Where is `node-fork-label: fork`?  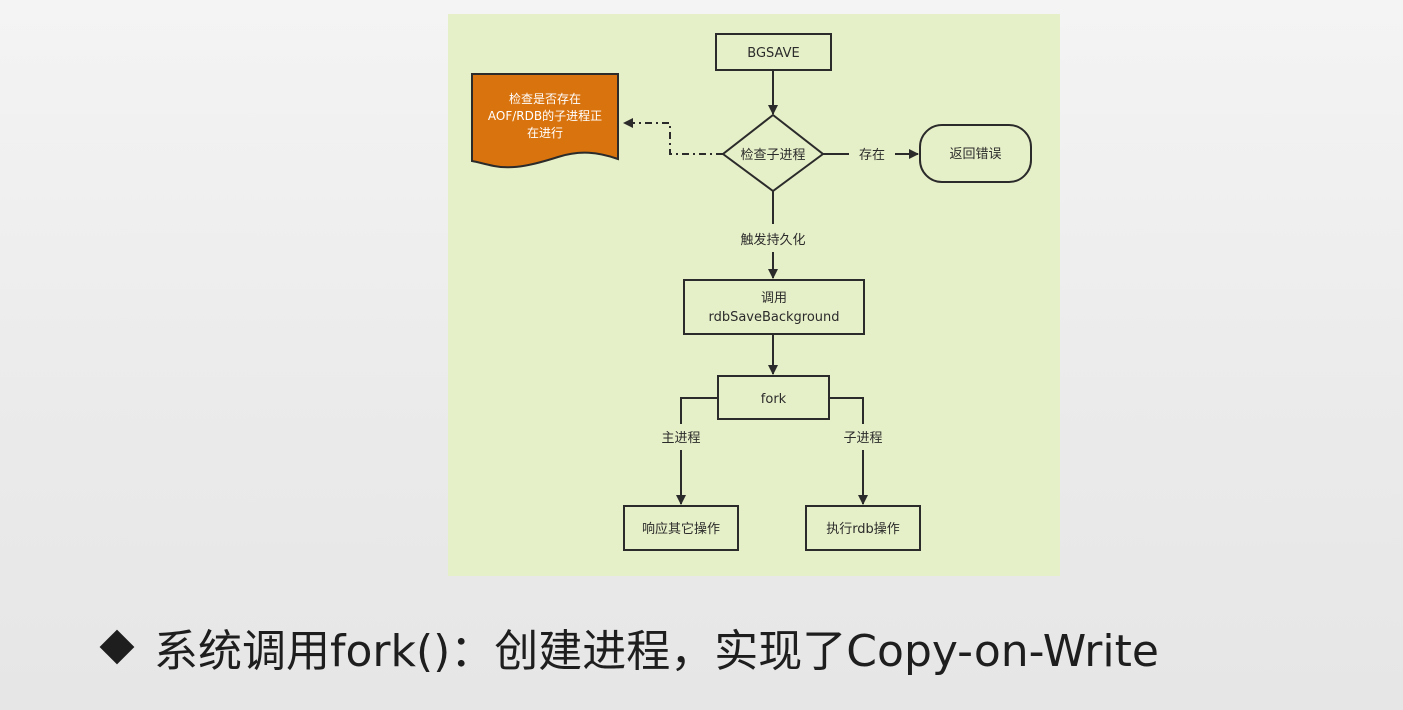
node-fork-label: fork is located at coordinates (774, 399).